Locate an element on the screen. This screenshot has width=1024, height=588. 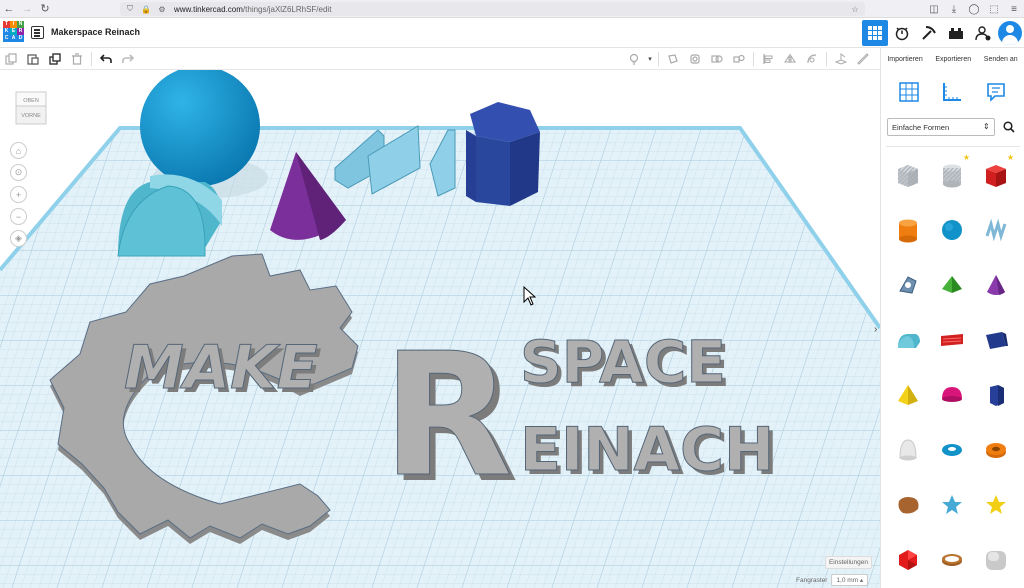
green-roof-icon is located at coordinates (952, 284).